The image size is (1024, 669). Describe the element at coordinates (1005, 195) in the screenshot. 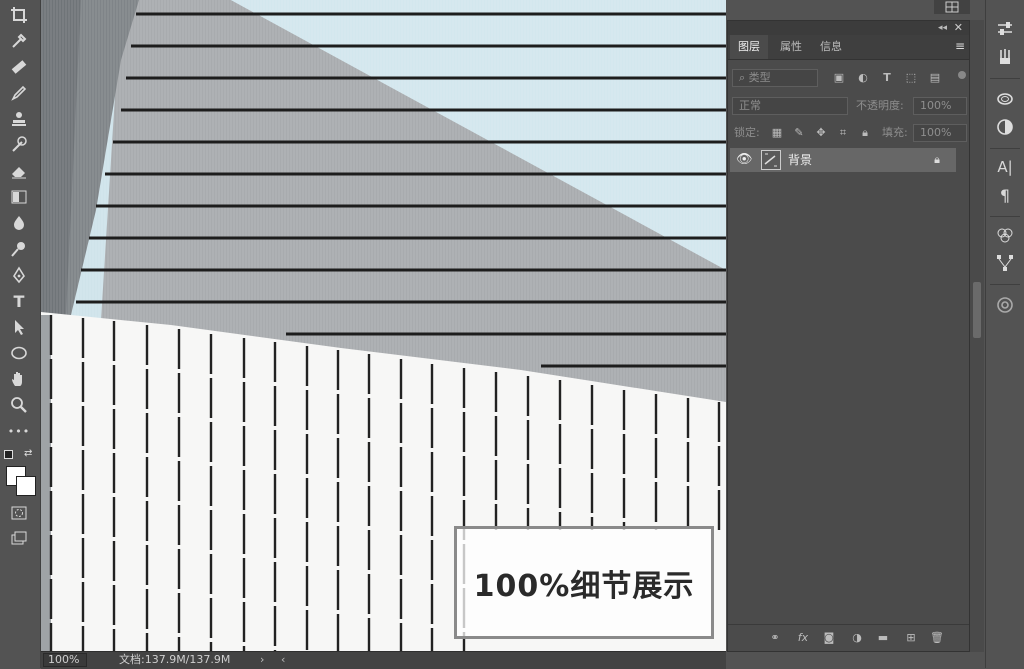

I see `paragraph-icon: ¶` at that location.